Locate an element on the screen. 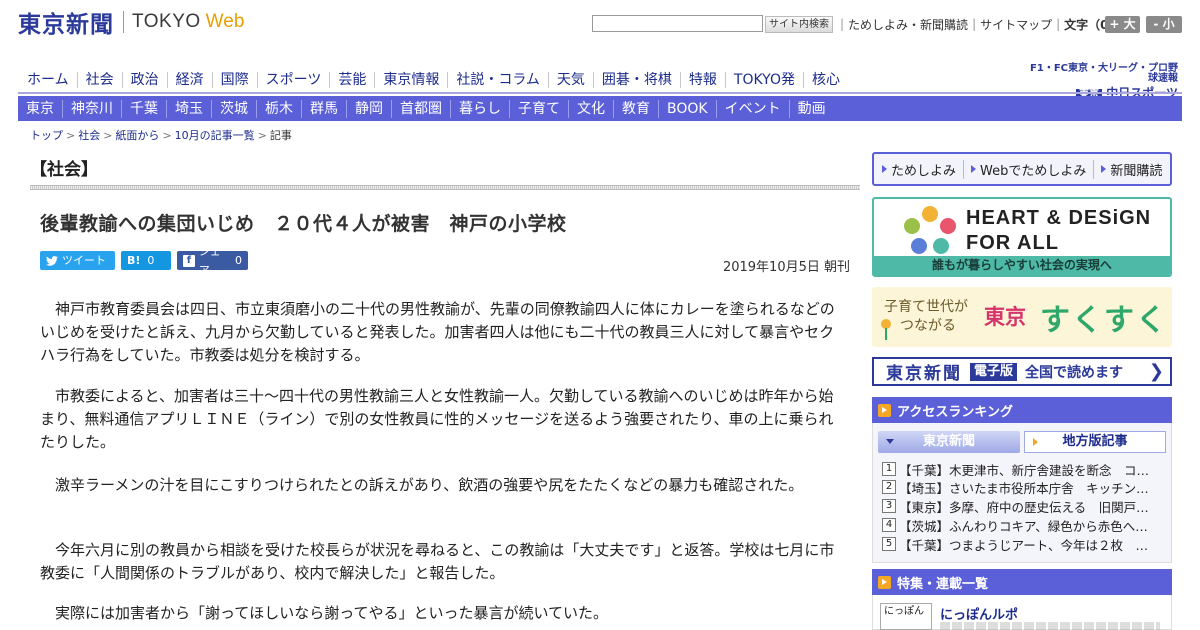 This screenshot has height=630, width=1200. nav-go-shogi: 囲碁・将棋 is located at coordinates (636, 80).